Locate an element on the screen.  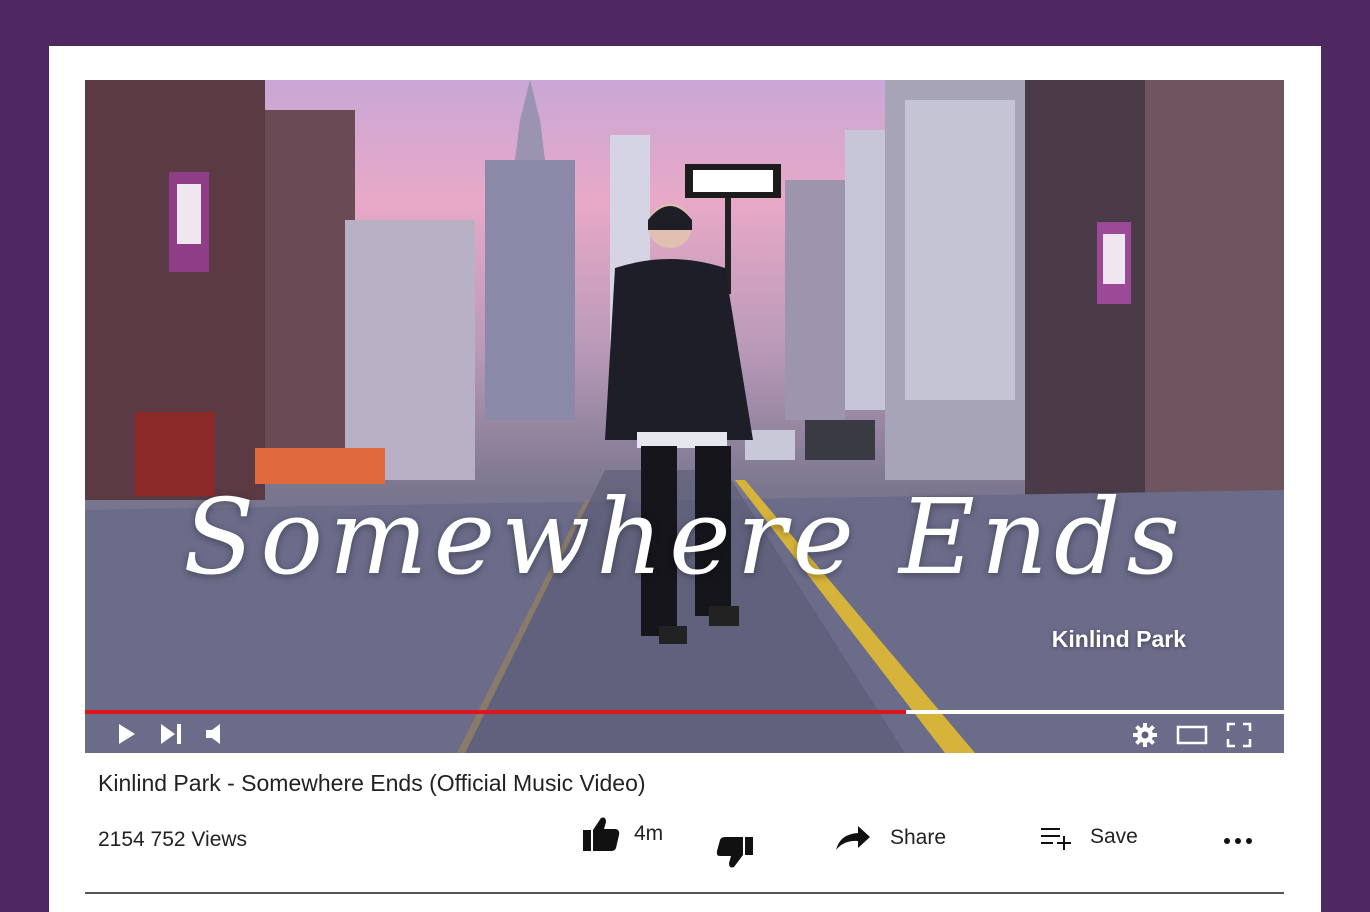
progress-bar is located at coordinates (684, 712).